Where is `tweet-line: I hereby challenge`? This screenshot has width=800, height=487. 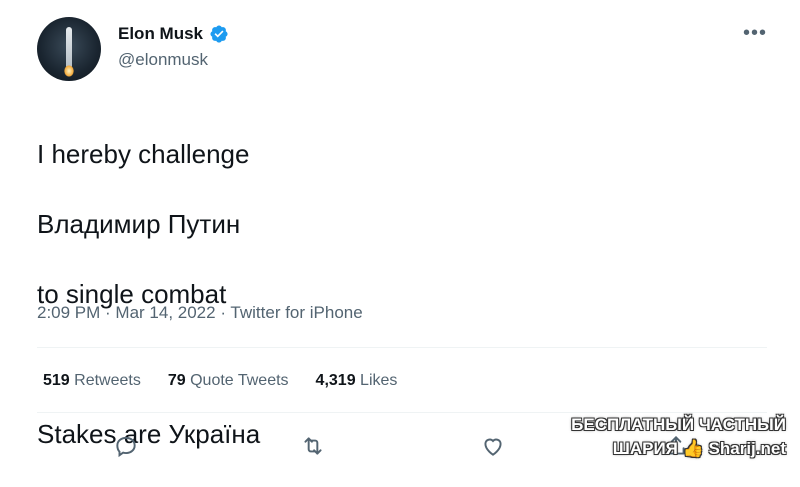
tweet-line: I hereby challenge is located at coordinates (143, 154).